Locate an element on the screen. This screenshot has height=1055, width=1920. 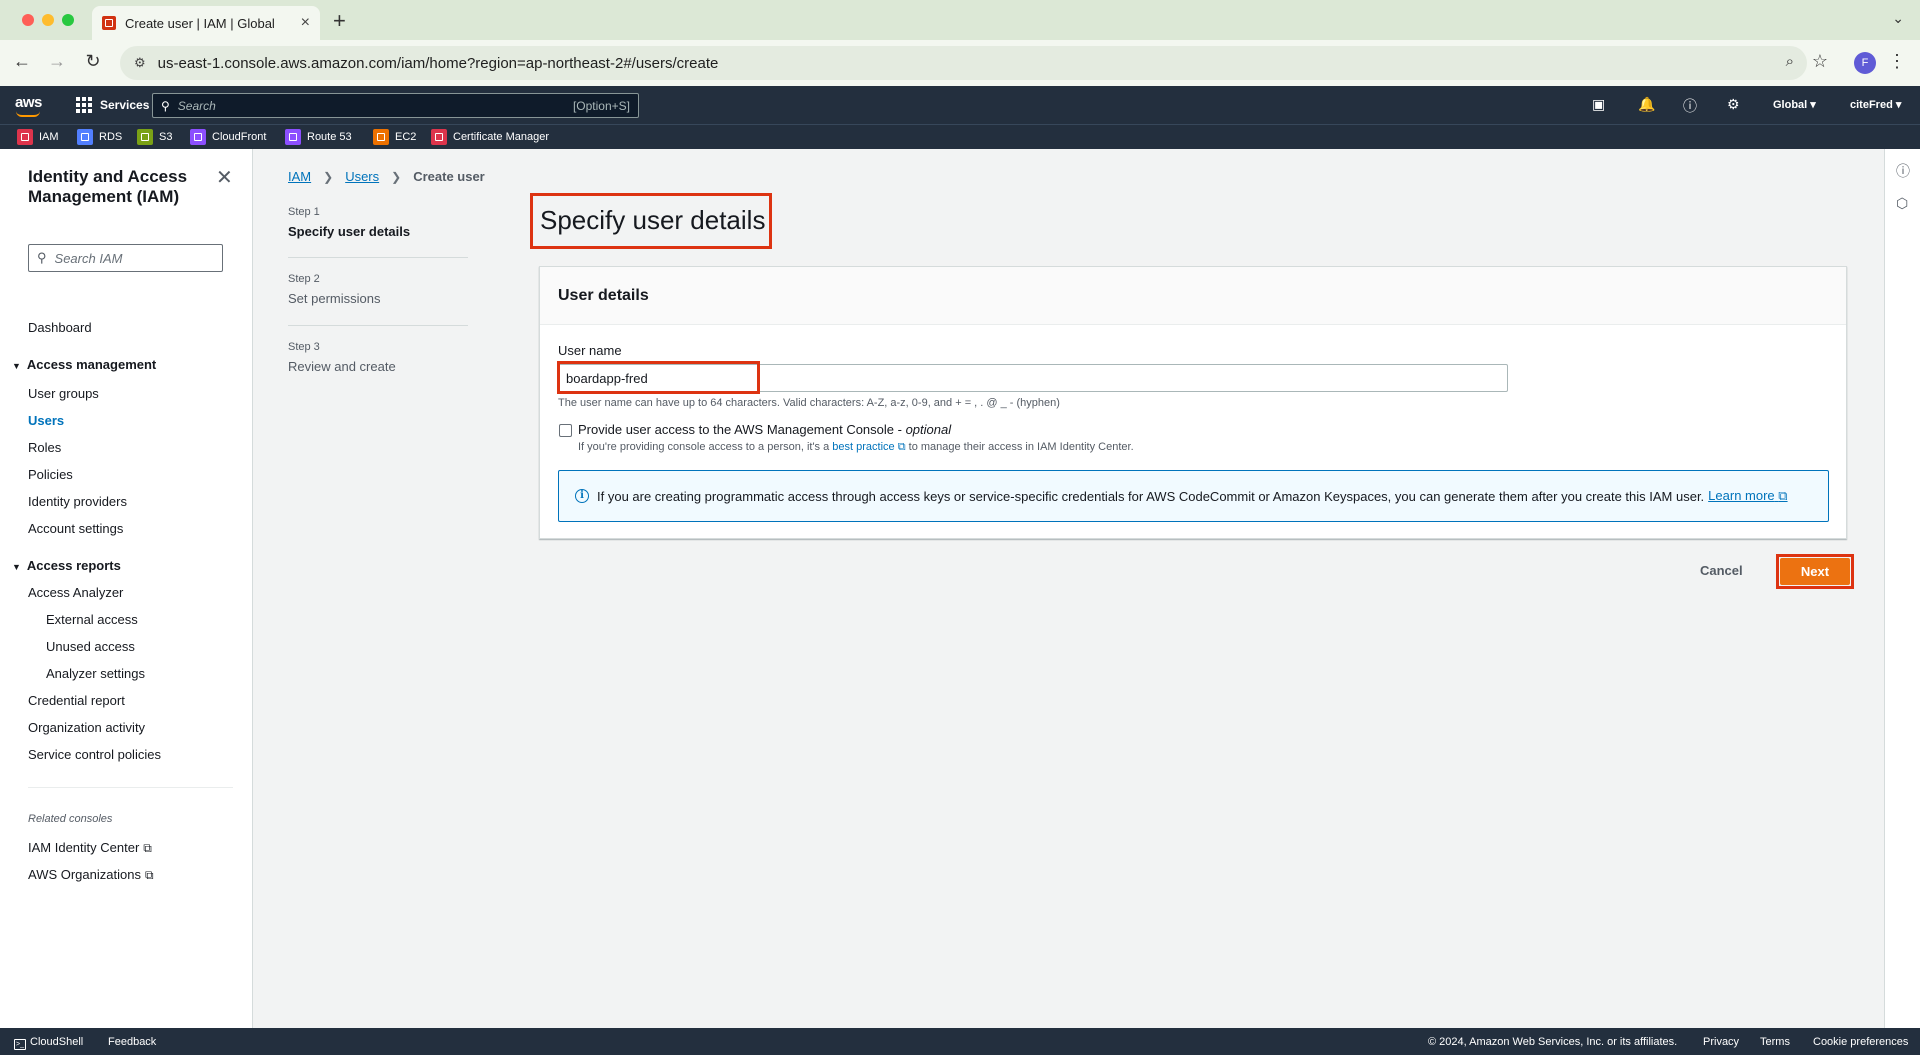
console-access-checkbox is located at coordinates (565, 430).